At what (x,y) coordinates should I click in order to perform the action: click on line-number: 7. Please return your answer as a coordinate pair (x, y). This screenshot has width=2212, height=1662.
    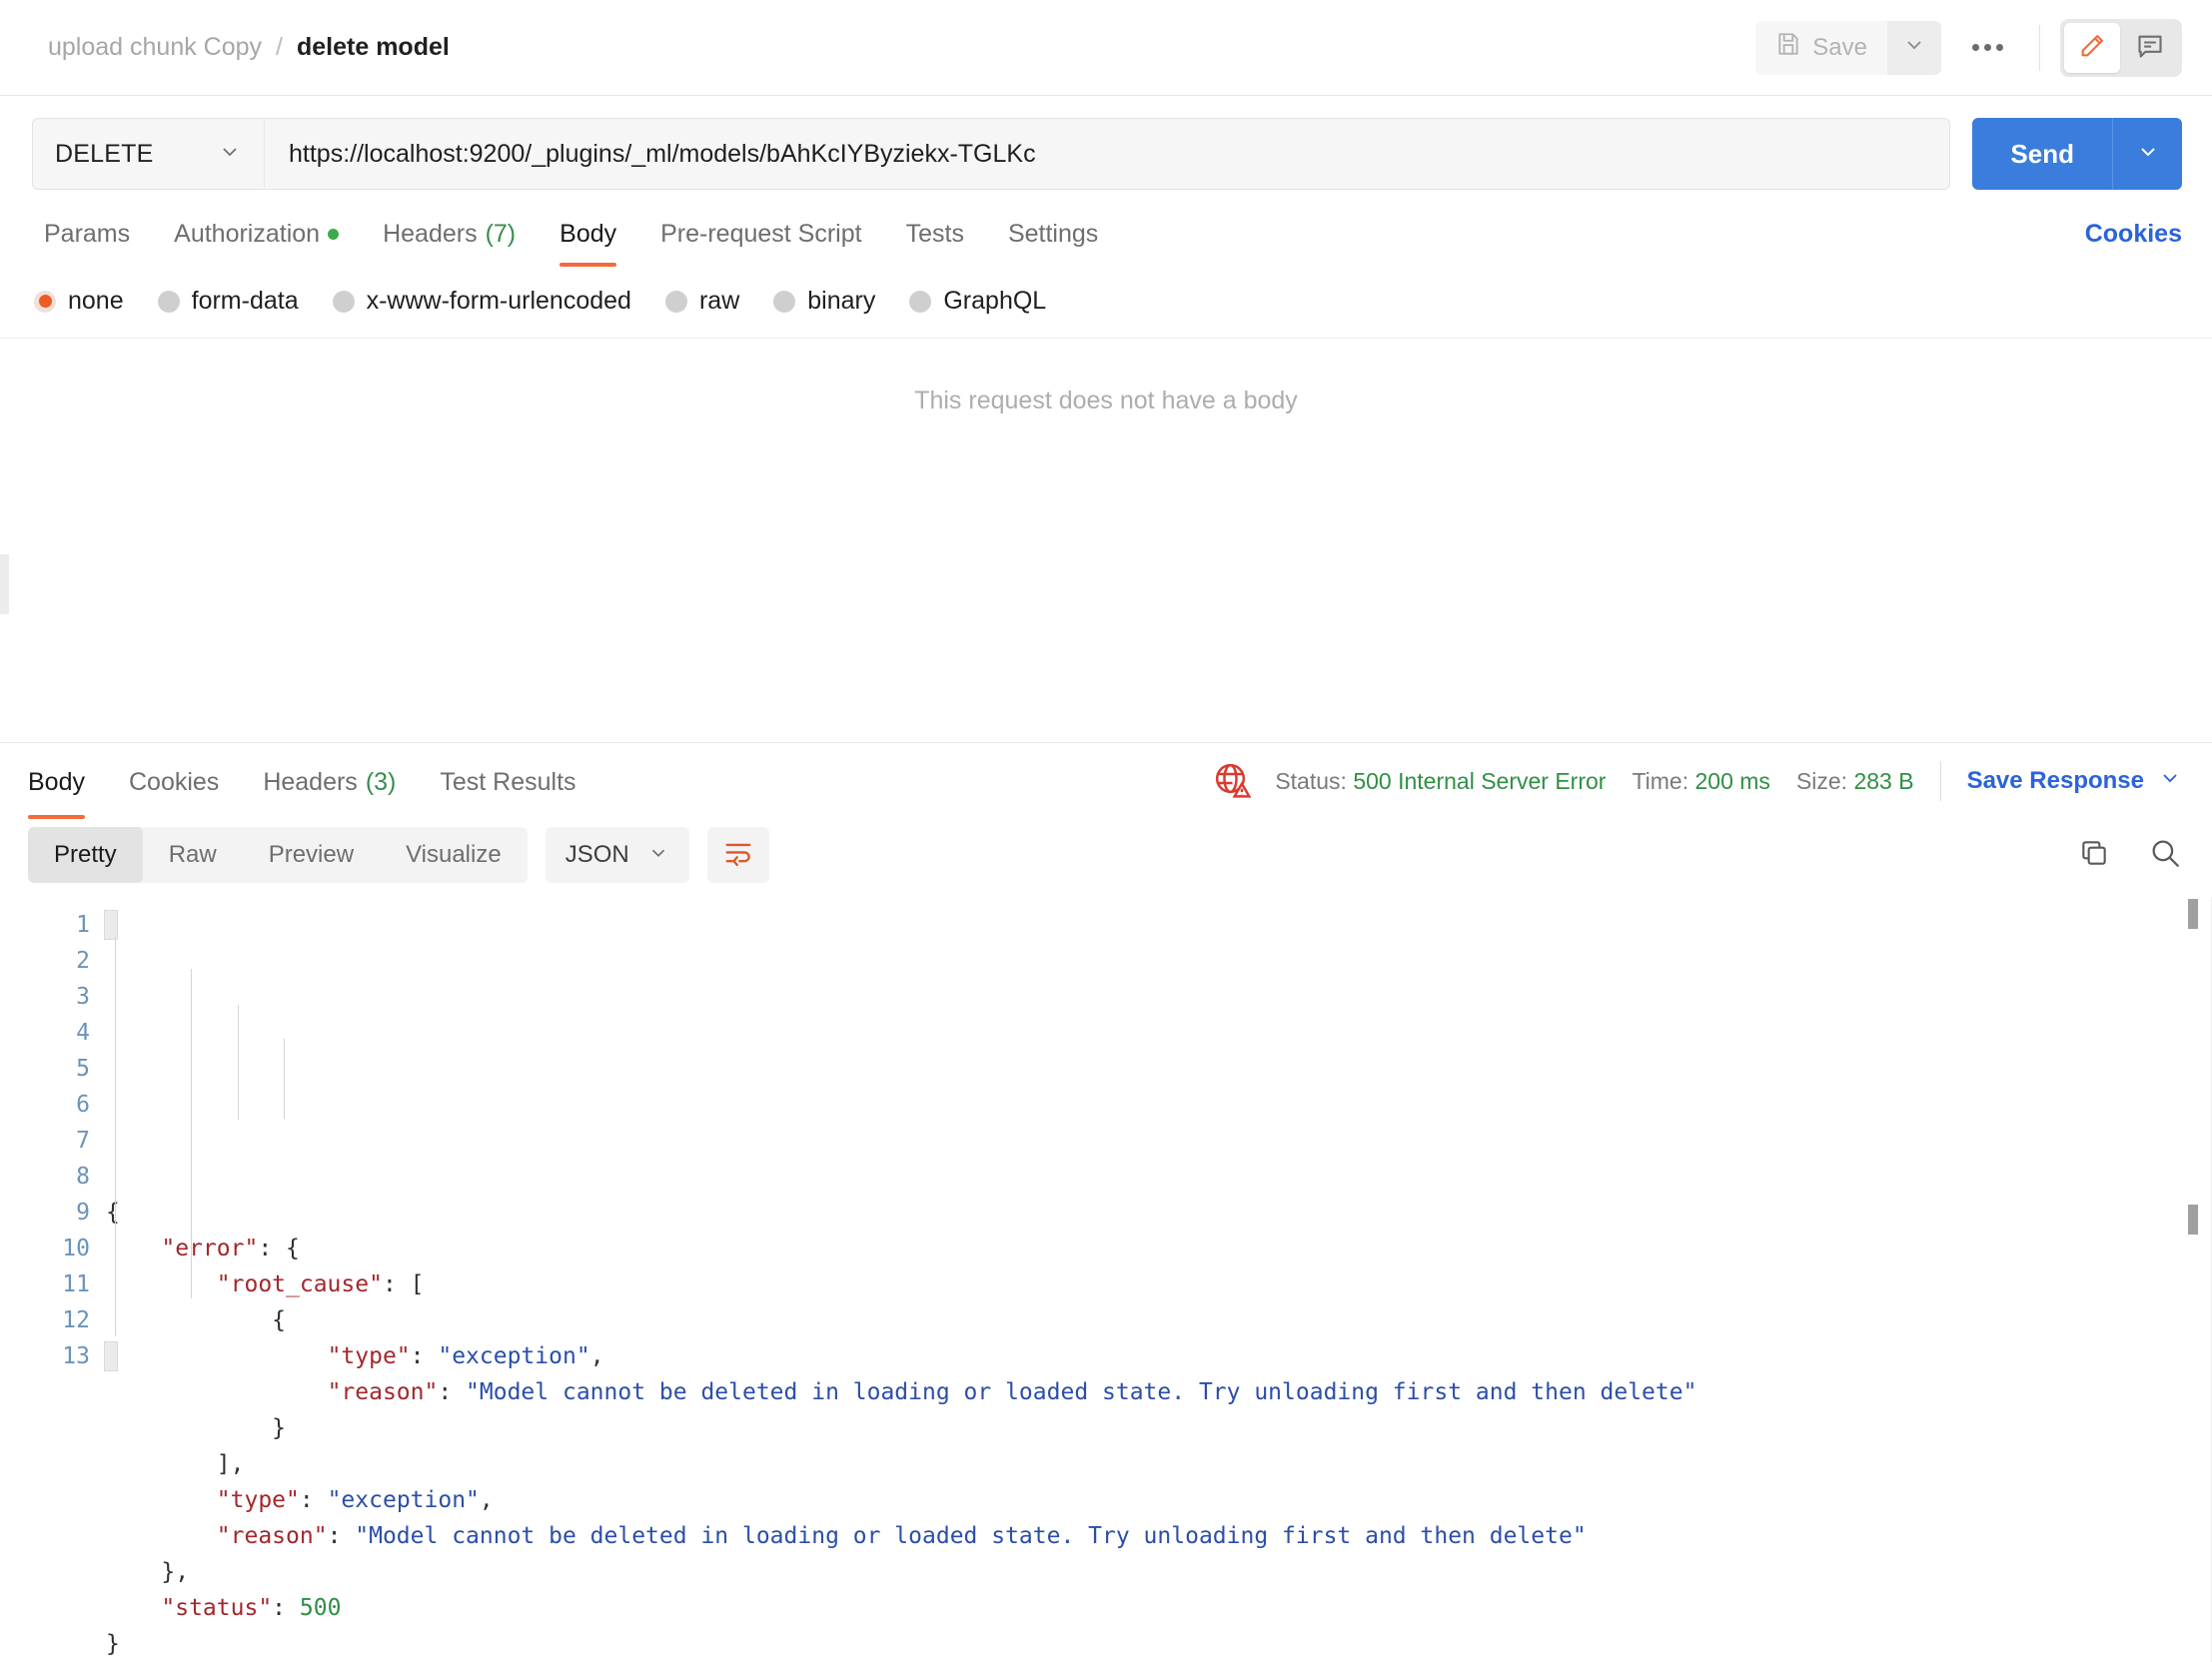
    Looking at the image, I should click on (83, 1141).